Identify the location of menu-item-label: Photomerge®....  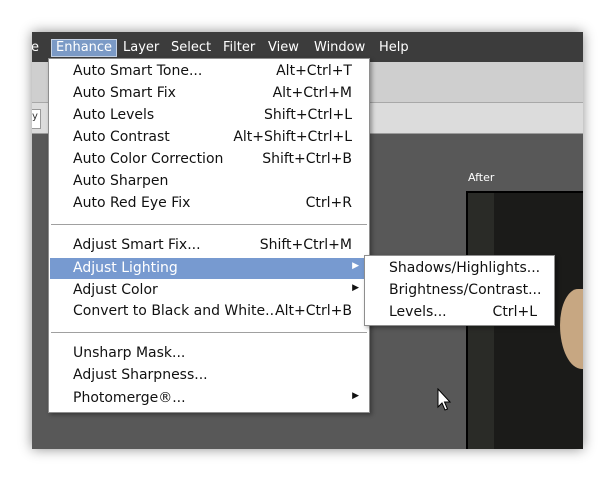
(129, 398).